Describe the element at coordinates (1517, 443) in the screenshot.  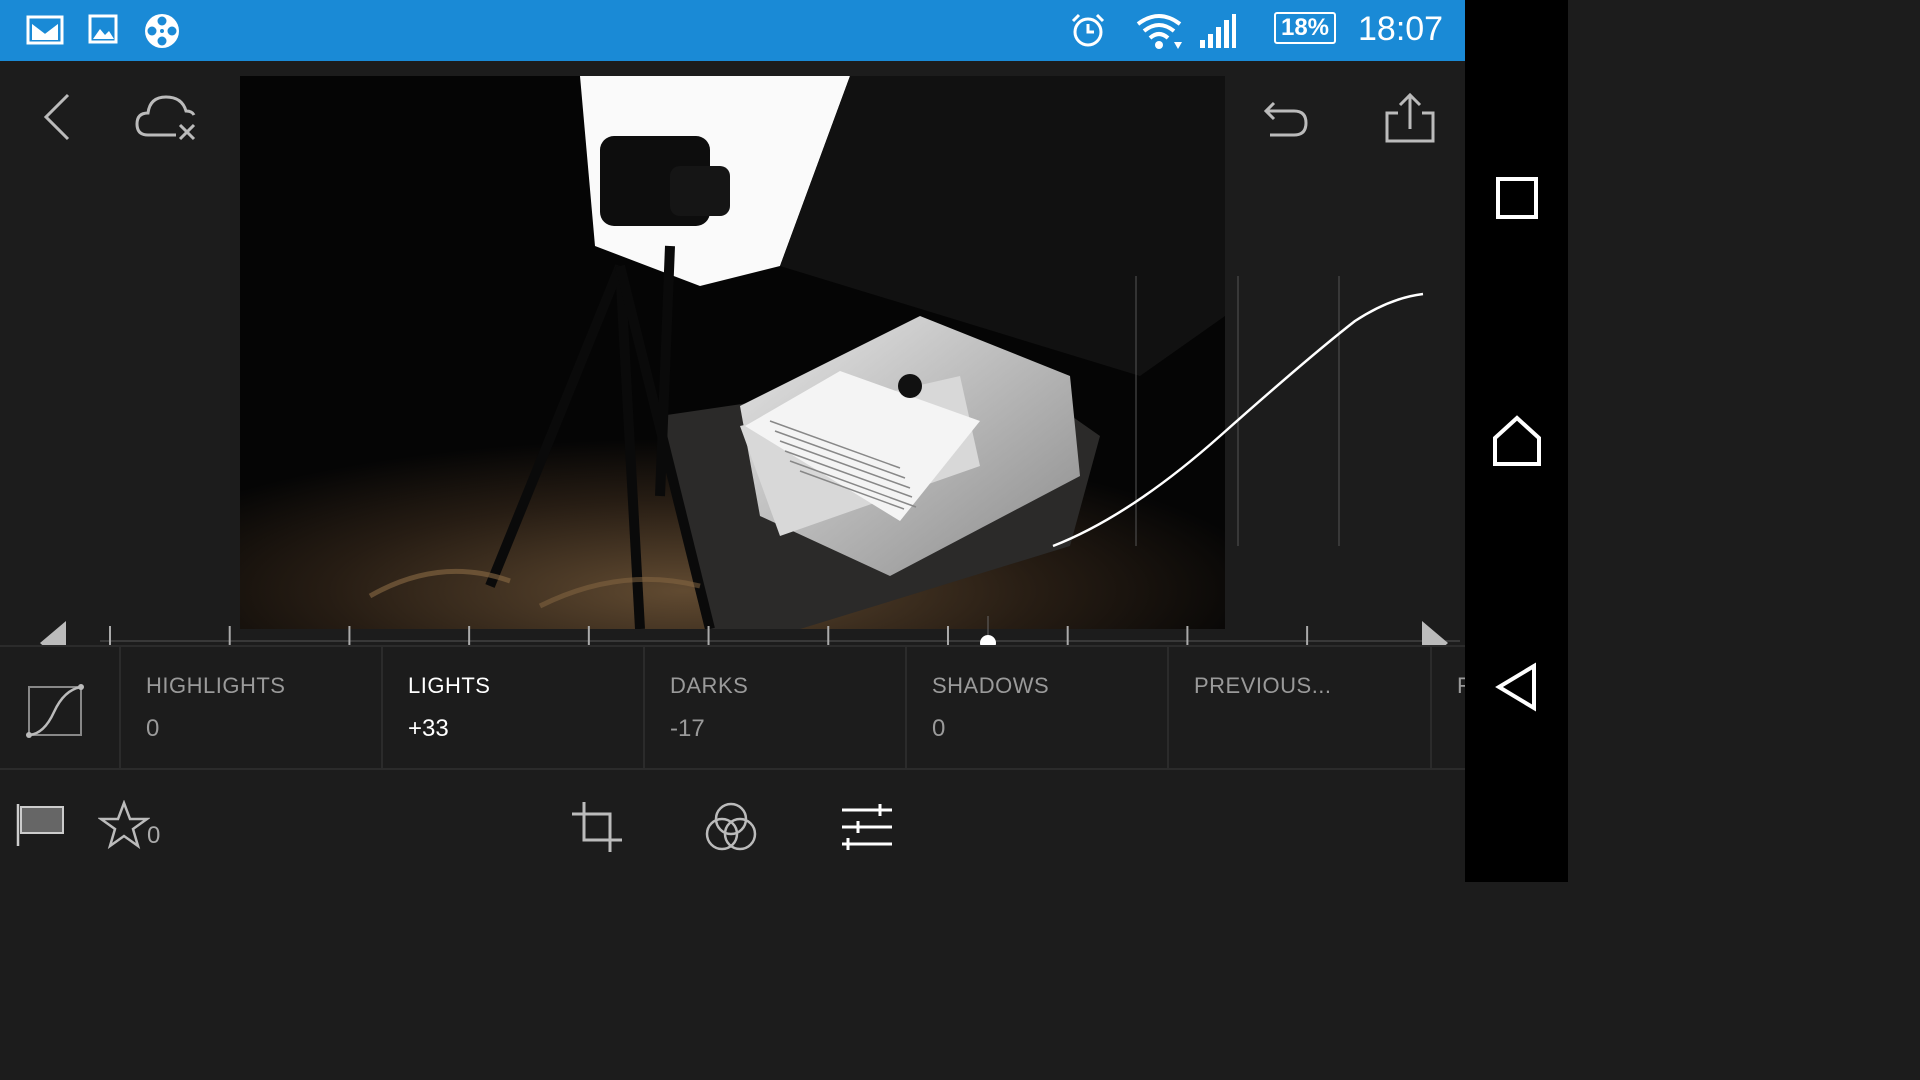
I see `home-icon` at that location.